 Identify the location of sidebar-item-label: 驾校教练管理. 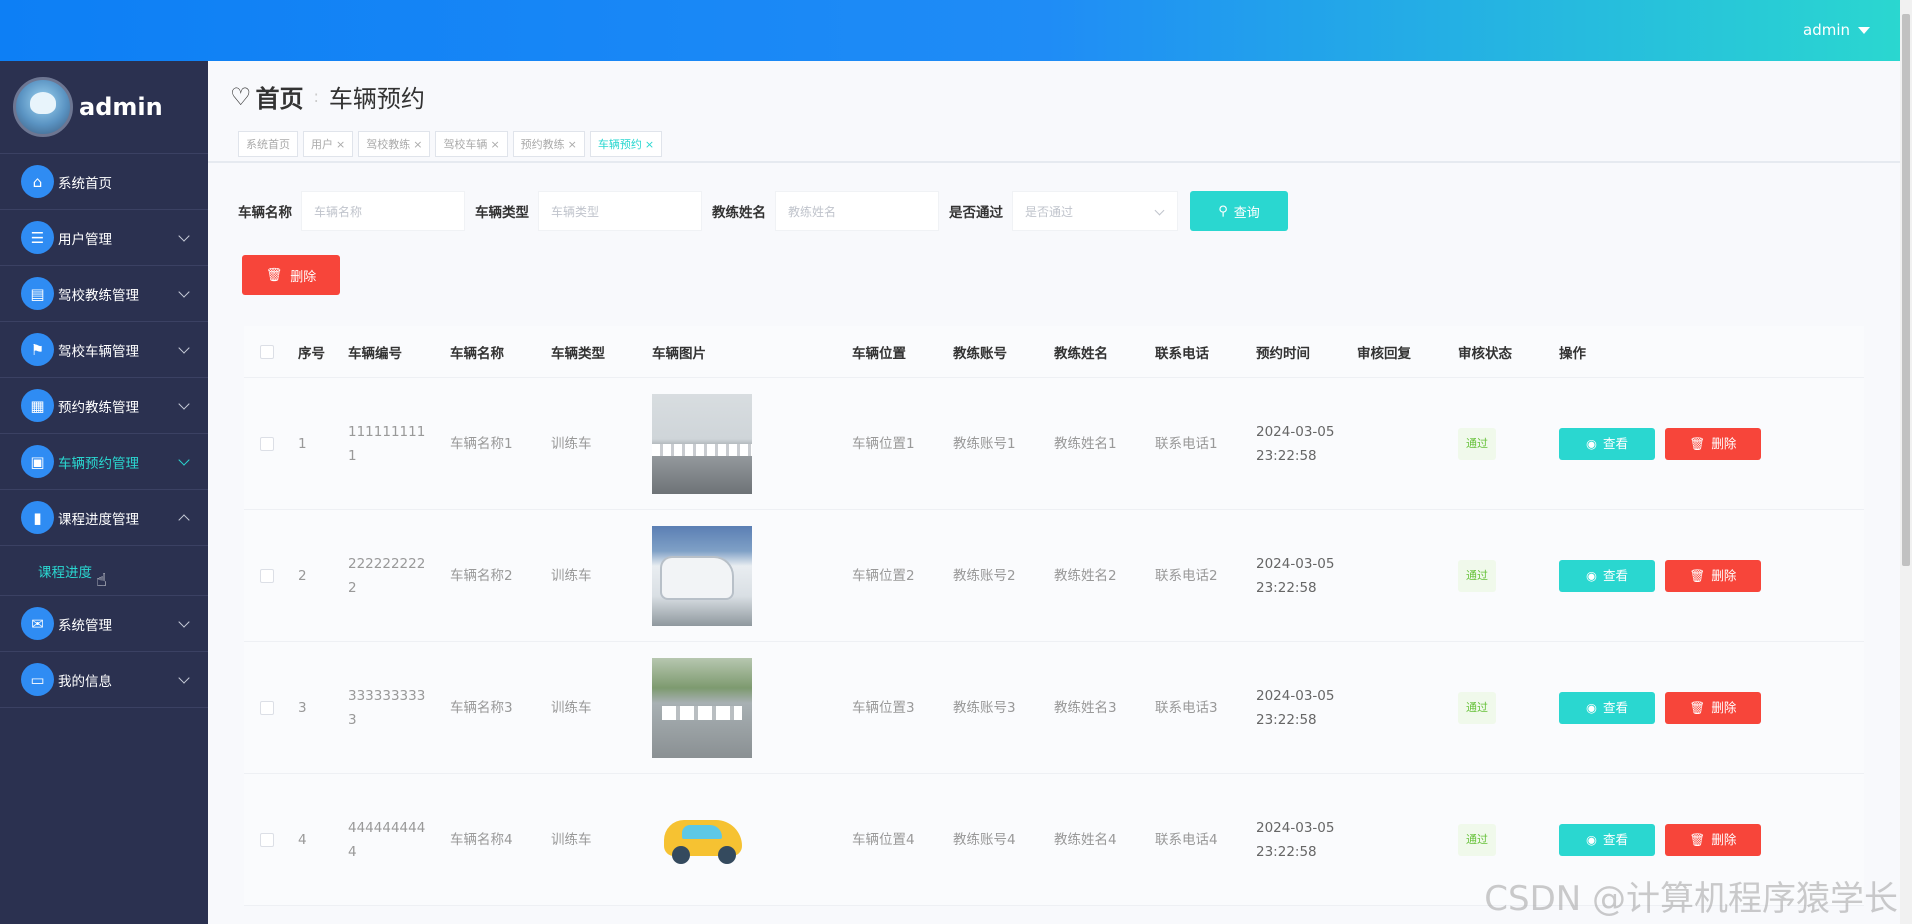
(98, 295).